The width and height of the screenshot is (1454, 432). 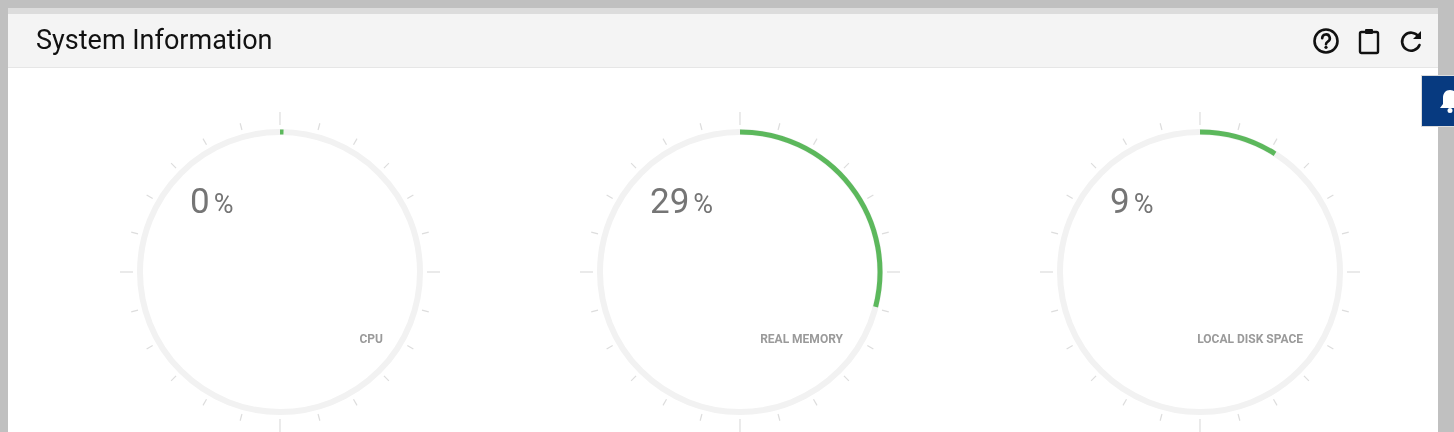 I want to click on clipboard-icon, so click(x=1369, y=40).